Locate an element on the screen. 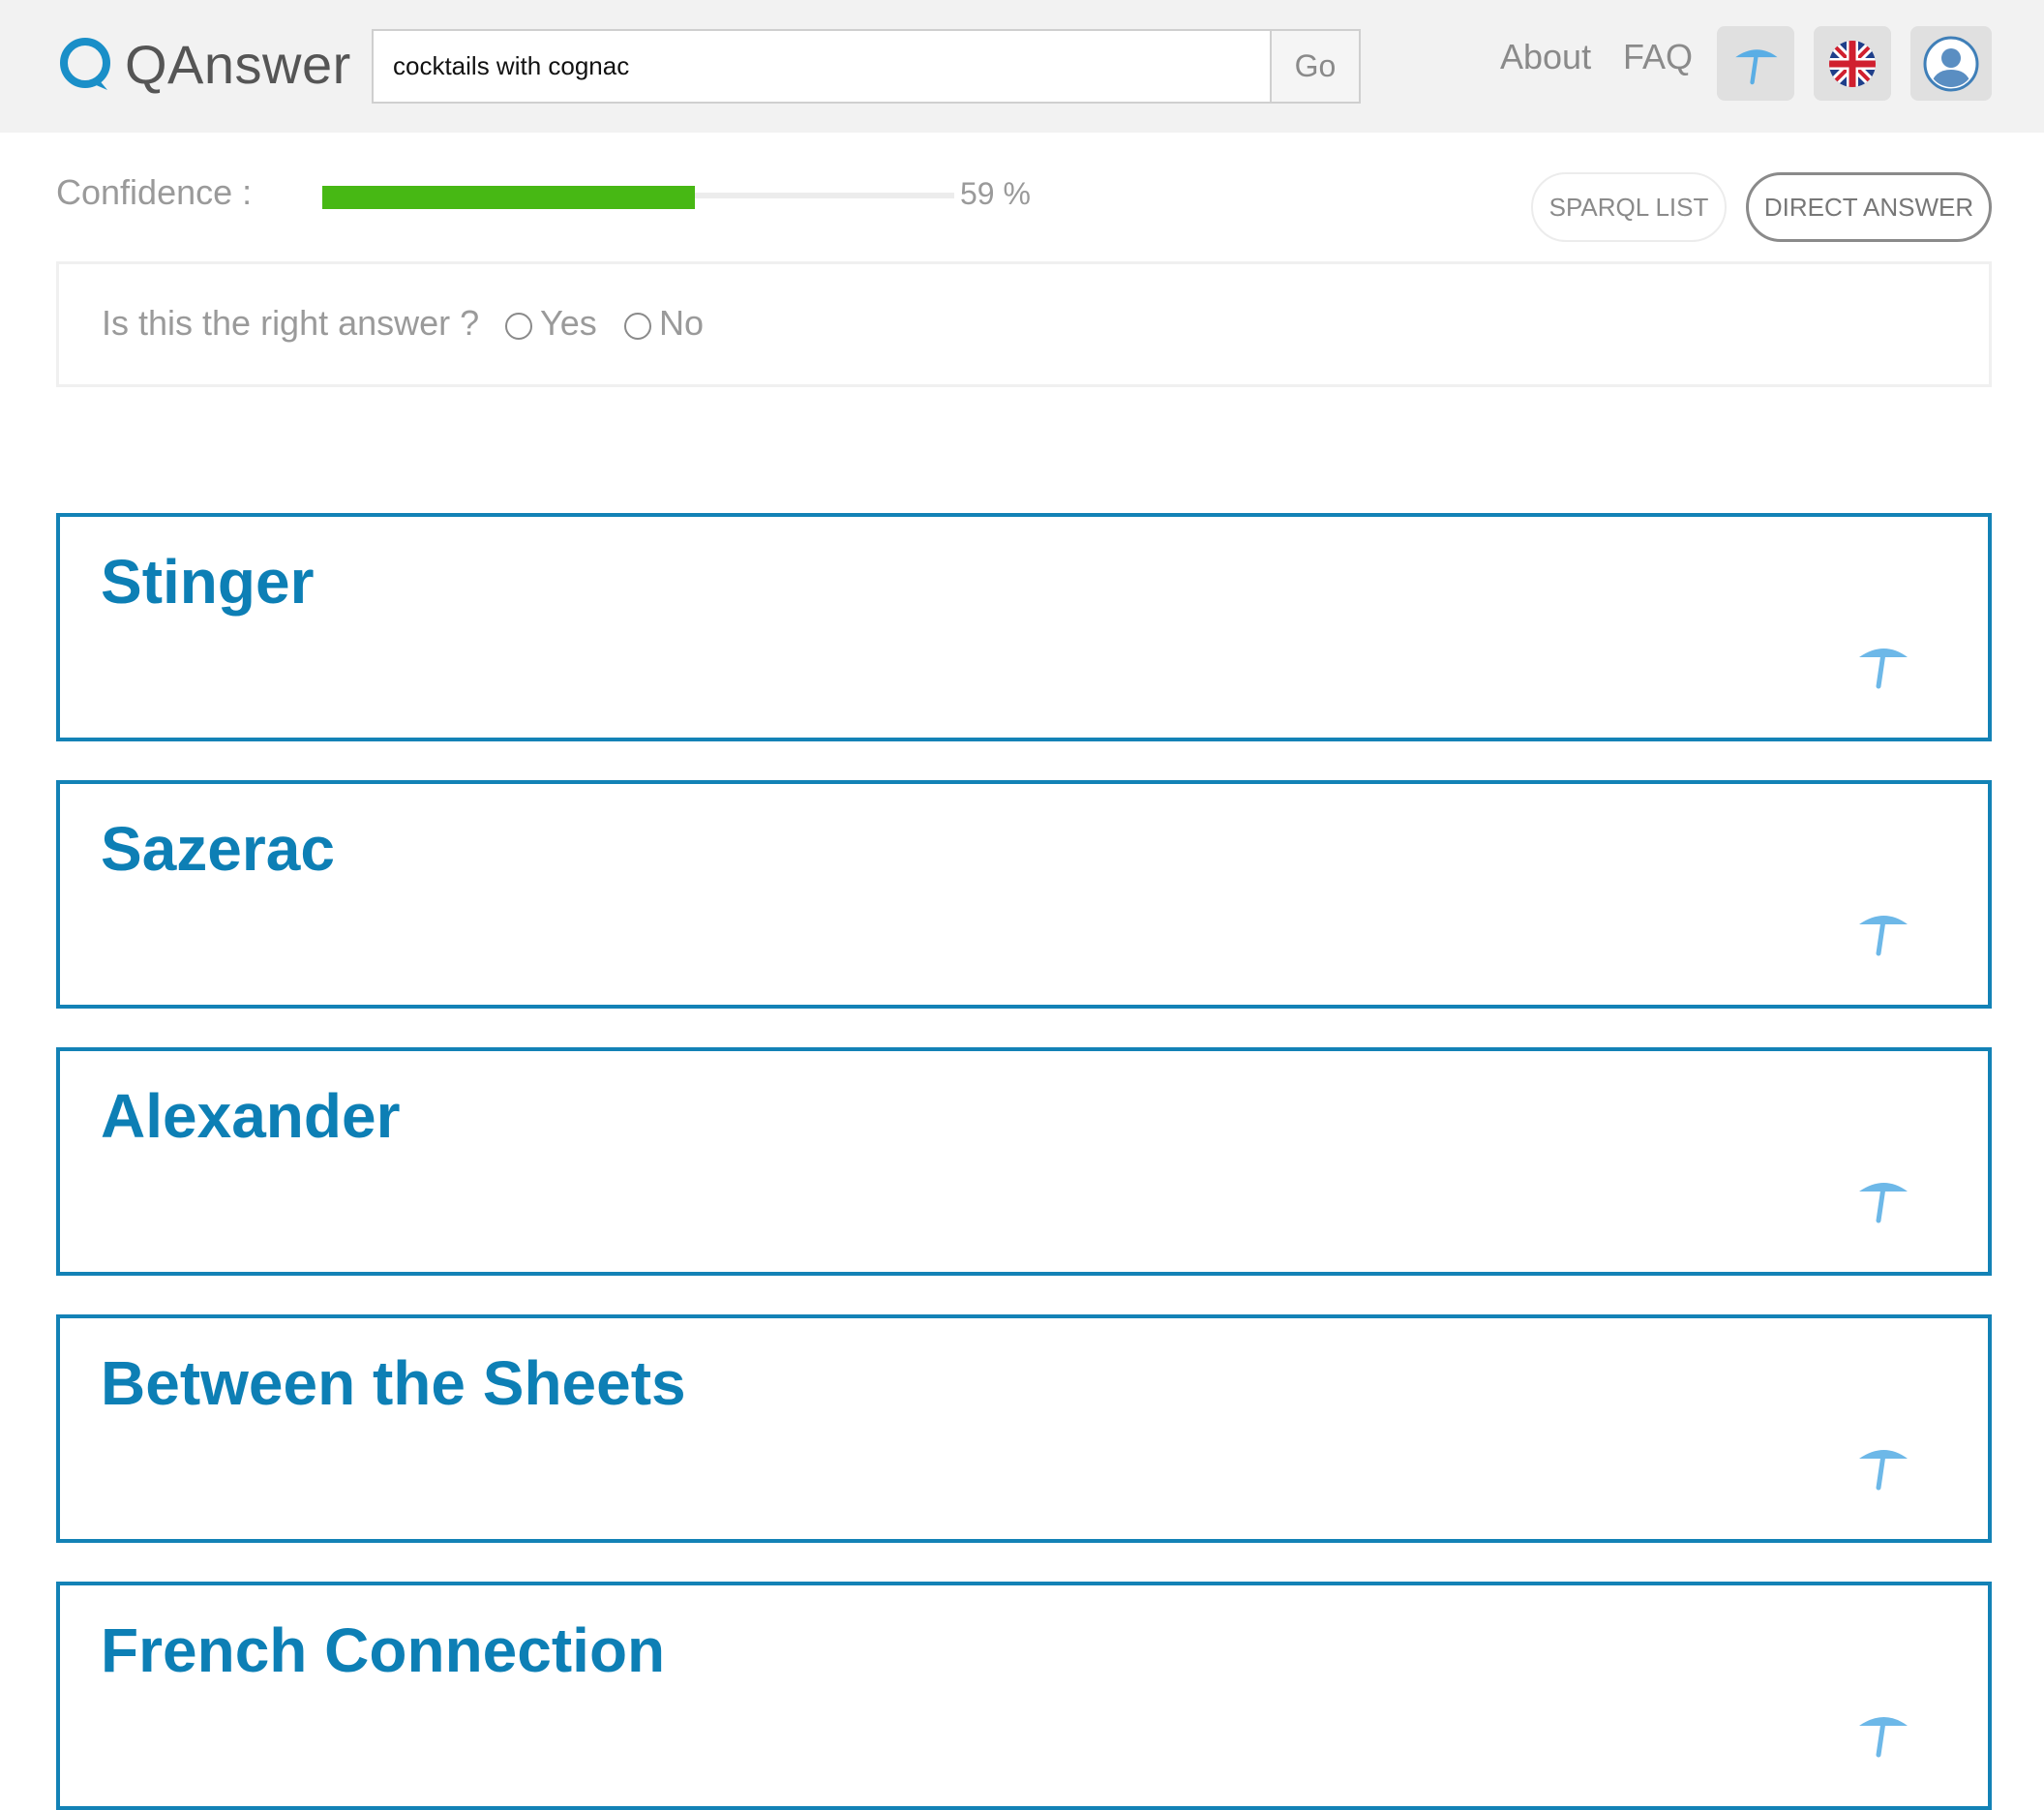 This screenshot has height=1810, width=2044. logo-q-icon is located at coordinates (85, 64).